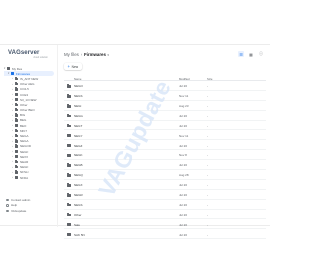 The image size is (320, 270). I want to click on file-name: Other, so click(78, 215).